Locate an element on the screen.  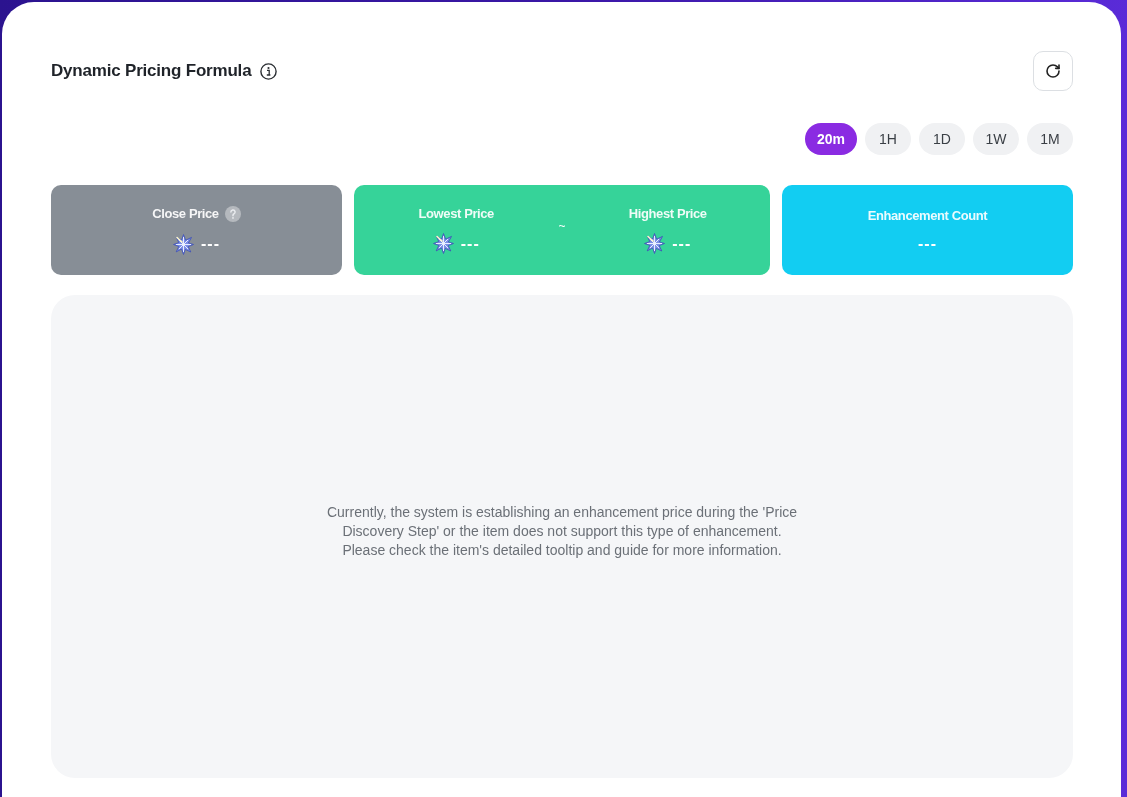
interval-tab: 1H is located at coordinates (888, 139).